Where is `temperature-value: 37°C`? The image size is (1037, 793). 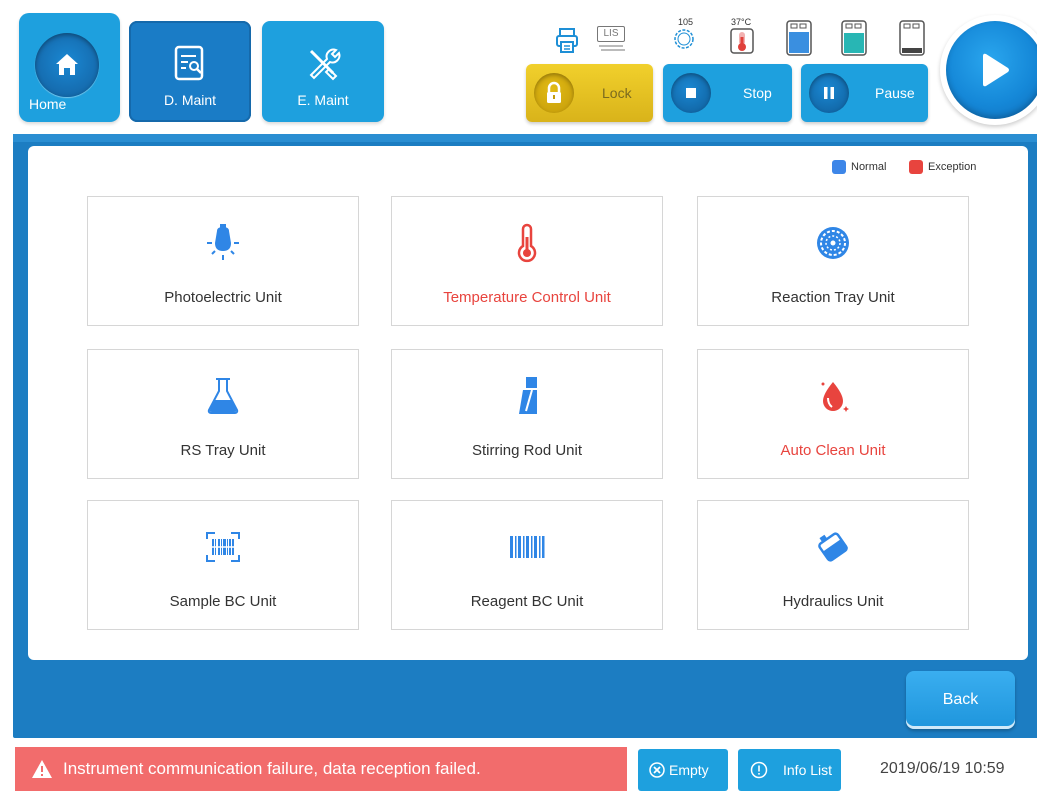 temperature-value: 37°C is located at coordinates (741, 22).